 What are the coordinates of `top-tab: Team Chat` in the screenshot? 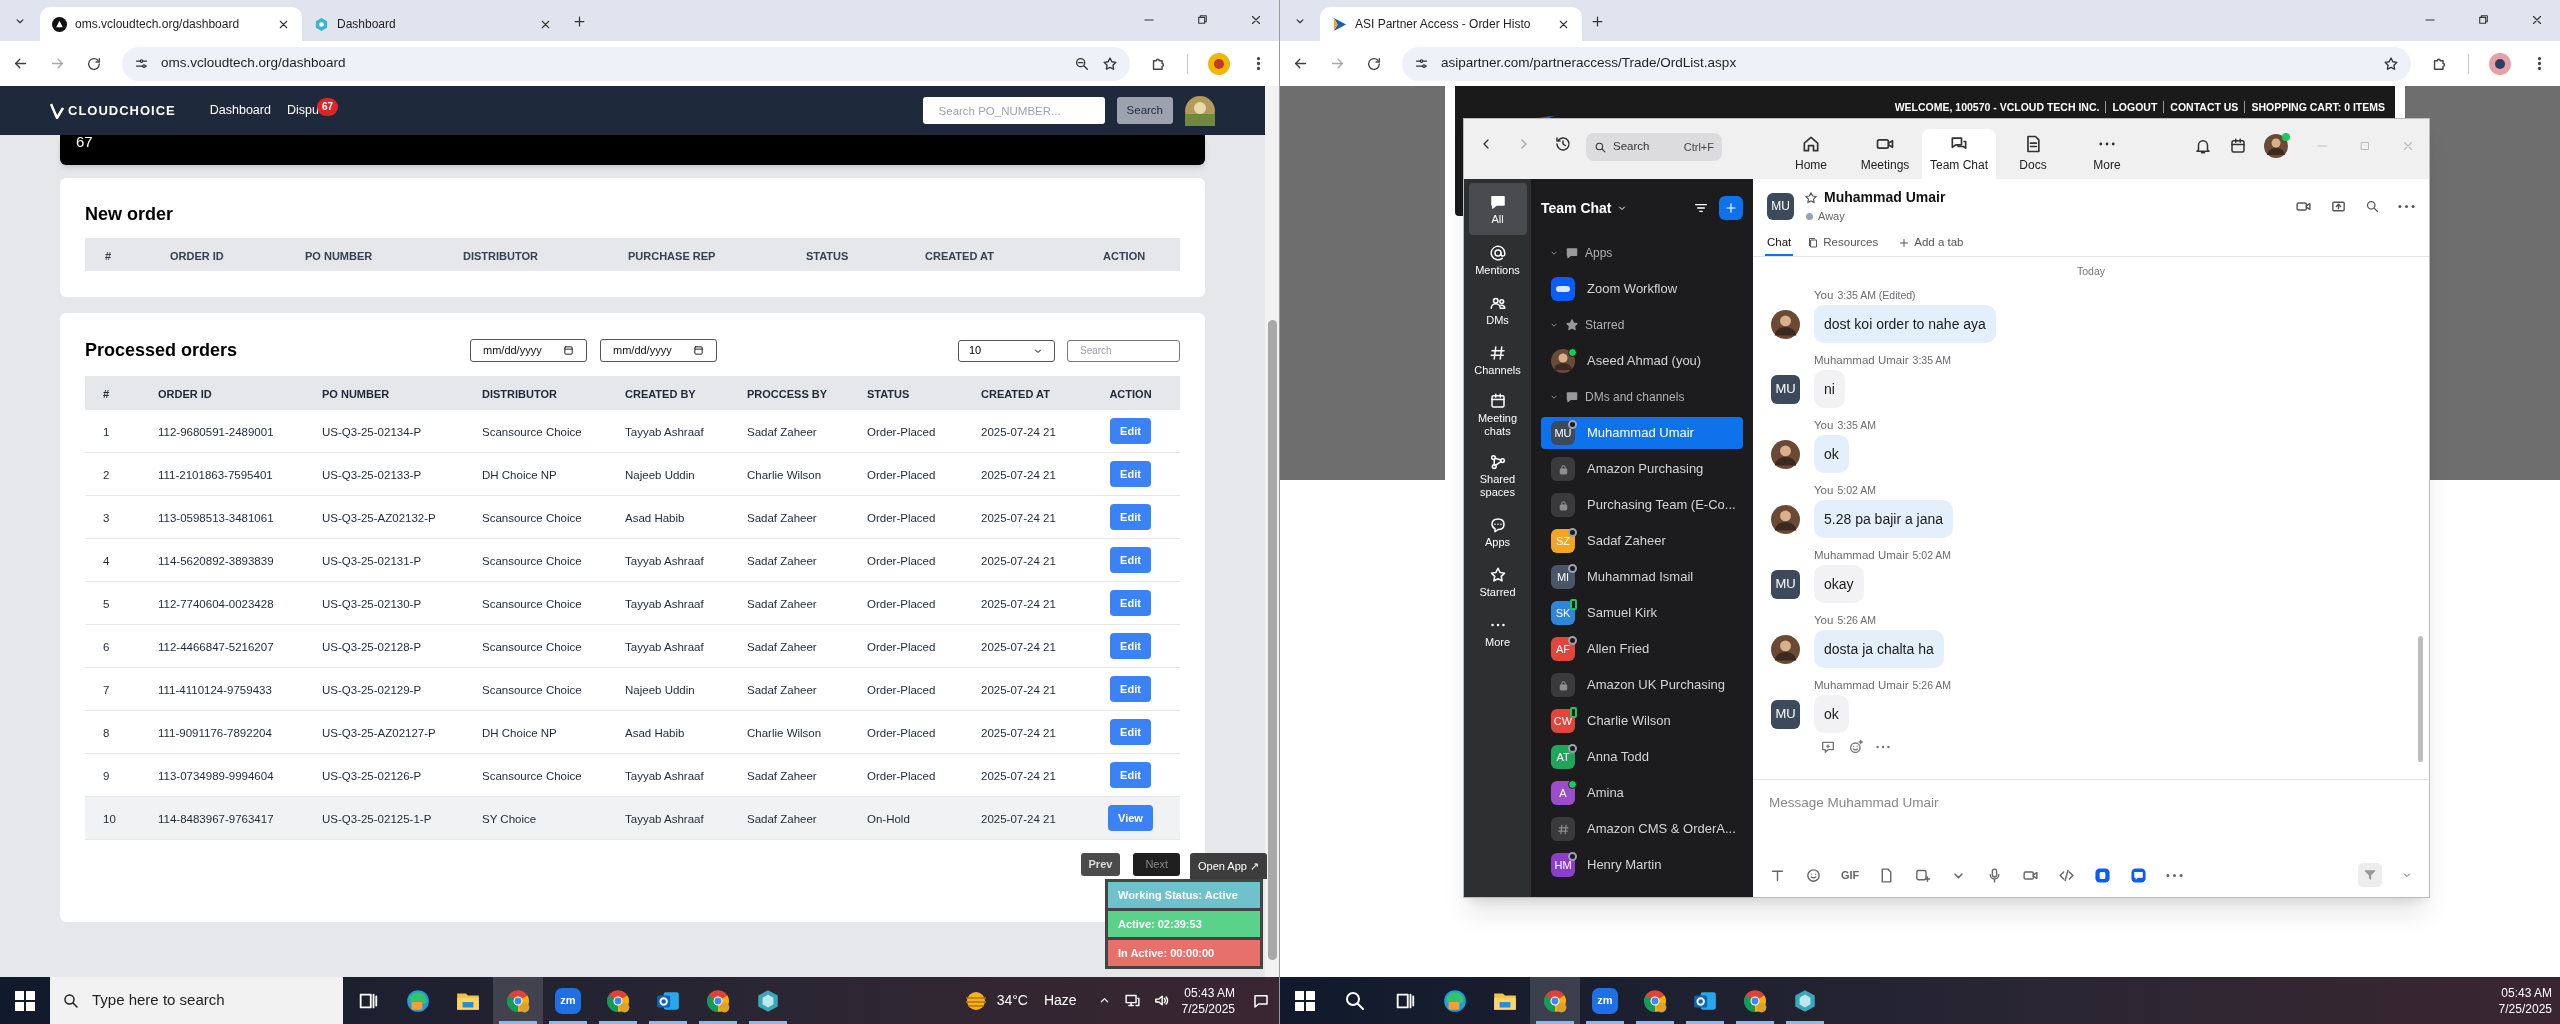 It's located at (1959, 154).